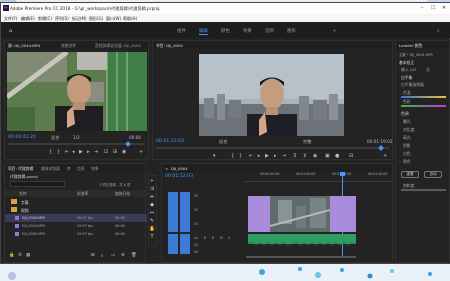  I want to click on slip-tool-icon: ↔, so click(152, 213).